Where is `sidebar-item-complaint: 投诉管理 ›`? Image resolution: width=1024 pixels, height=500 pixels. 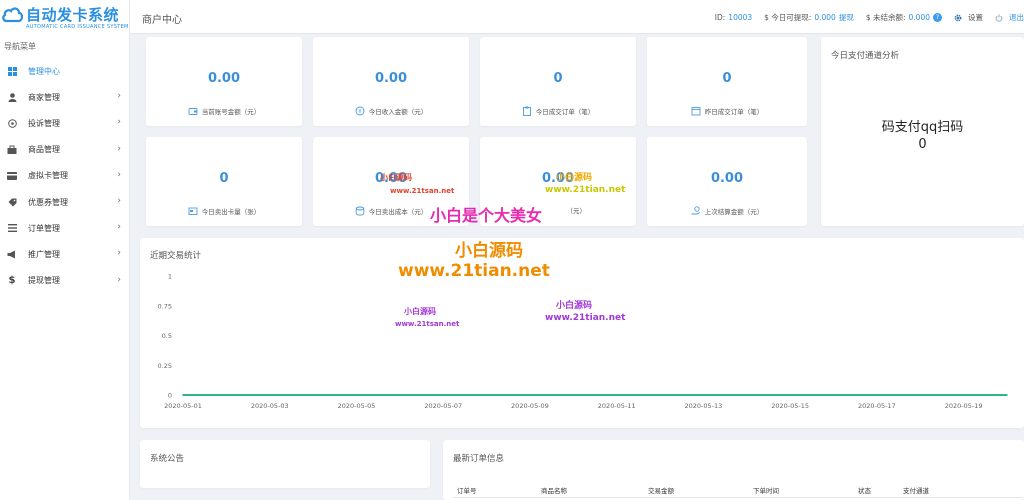 sidebar-item-complaint: 投诉管理 › is located at coordinates (65, 123).